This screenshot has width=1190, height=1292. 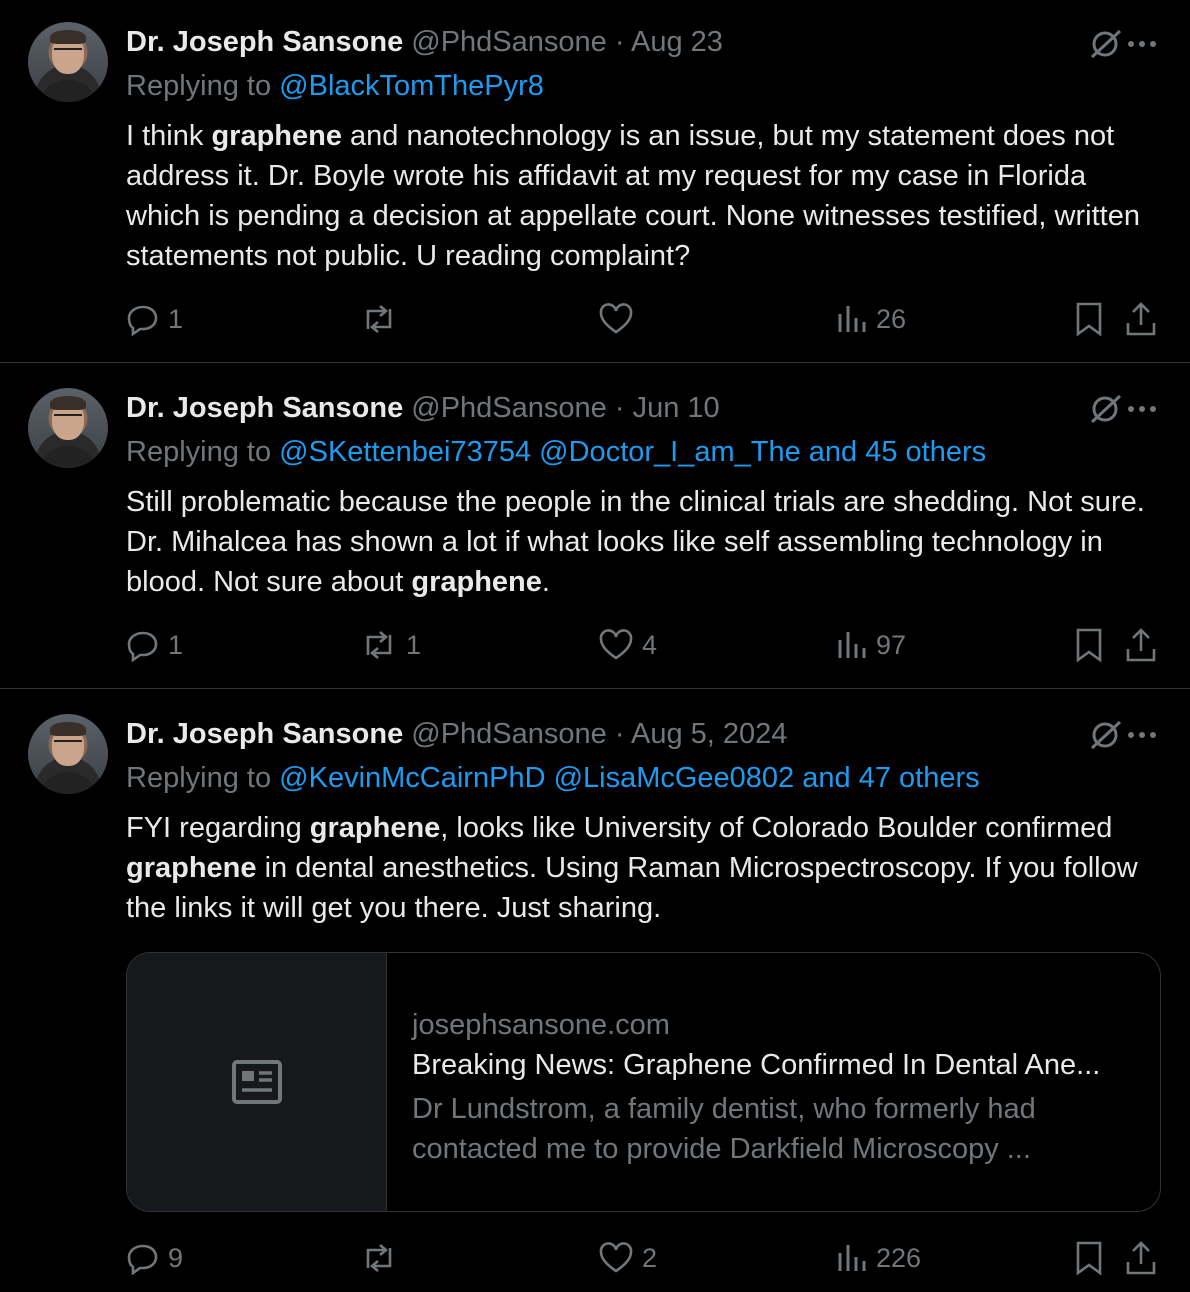 What do you see at coordinates (891, 644) in the screenshot?
I see `view-count: 97` at bounding box center [891, 644].